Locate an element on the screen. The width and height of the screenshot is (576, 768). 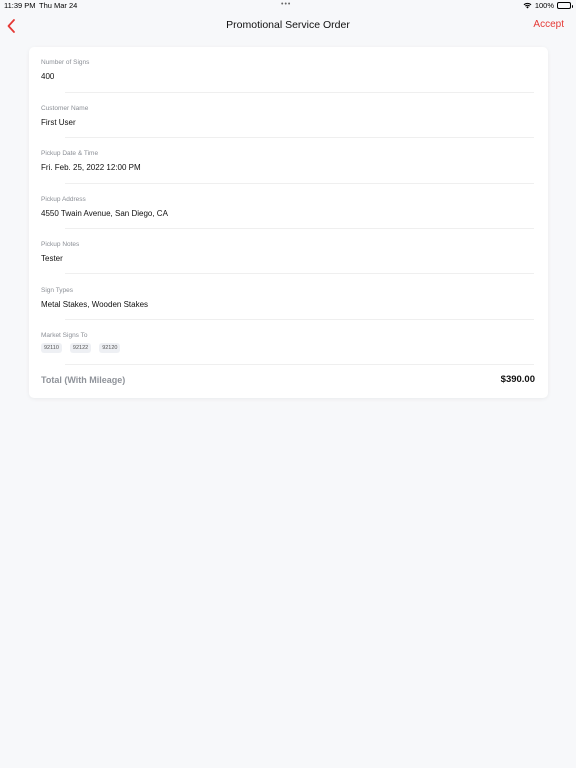
field-value: Tester is located at coordinates (52, 258).